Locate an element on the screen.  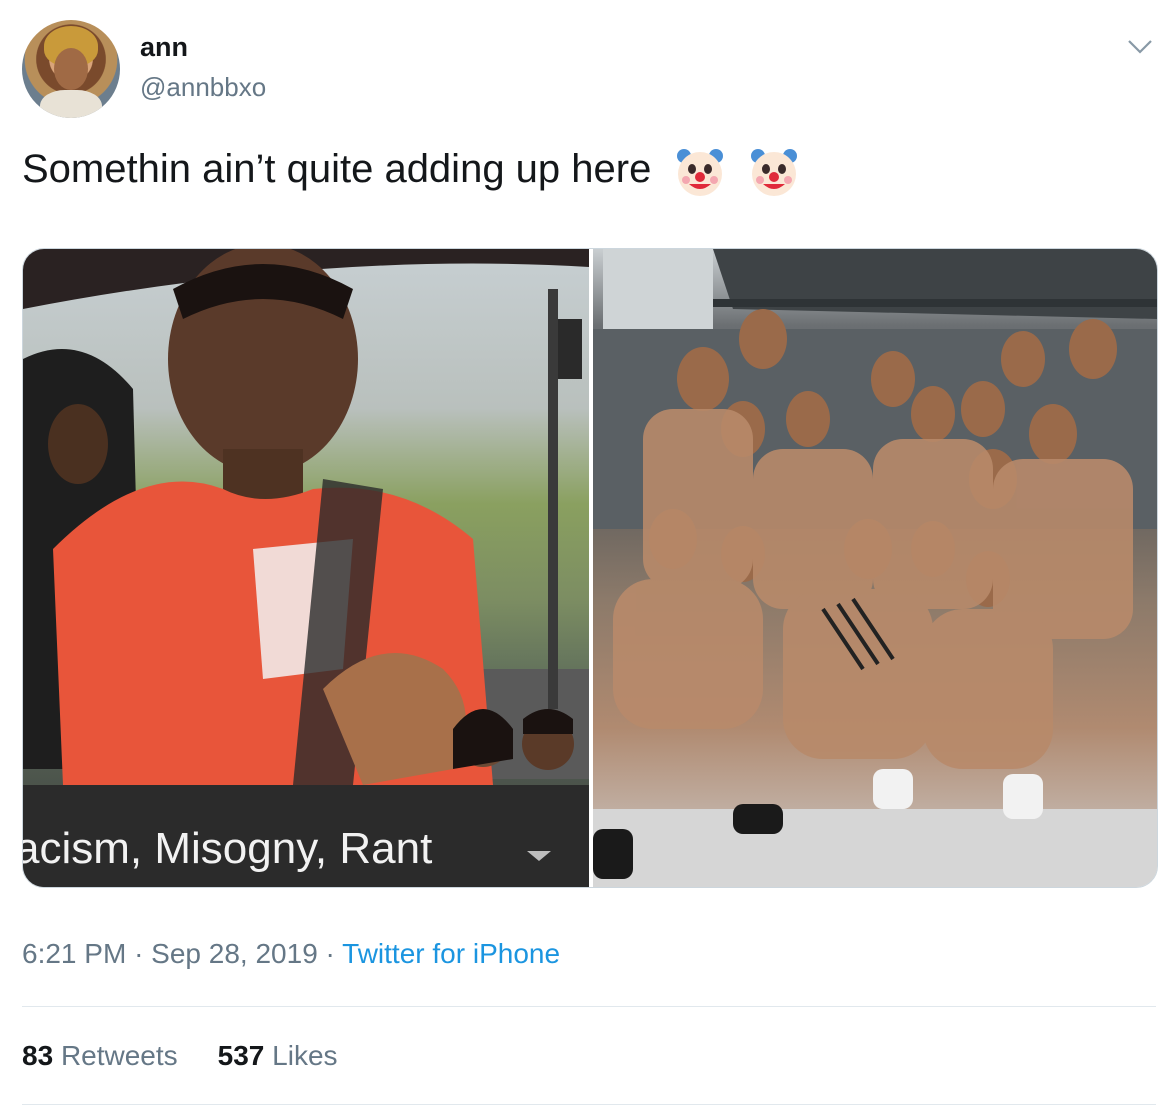
retweets-stat: 83 Retweets is located at coordinates (100, 1055).